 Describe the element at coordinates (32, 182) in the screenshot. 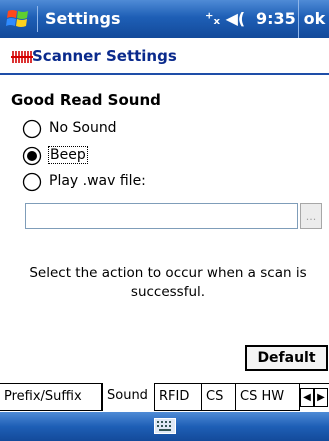

I see `play-wav-radio` at that location.